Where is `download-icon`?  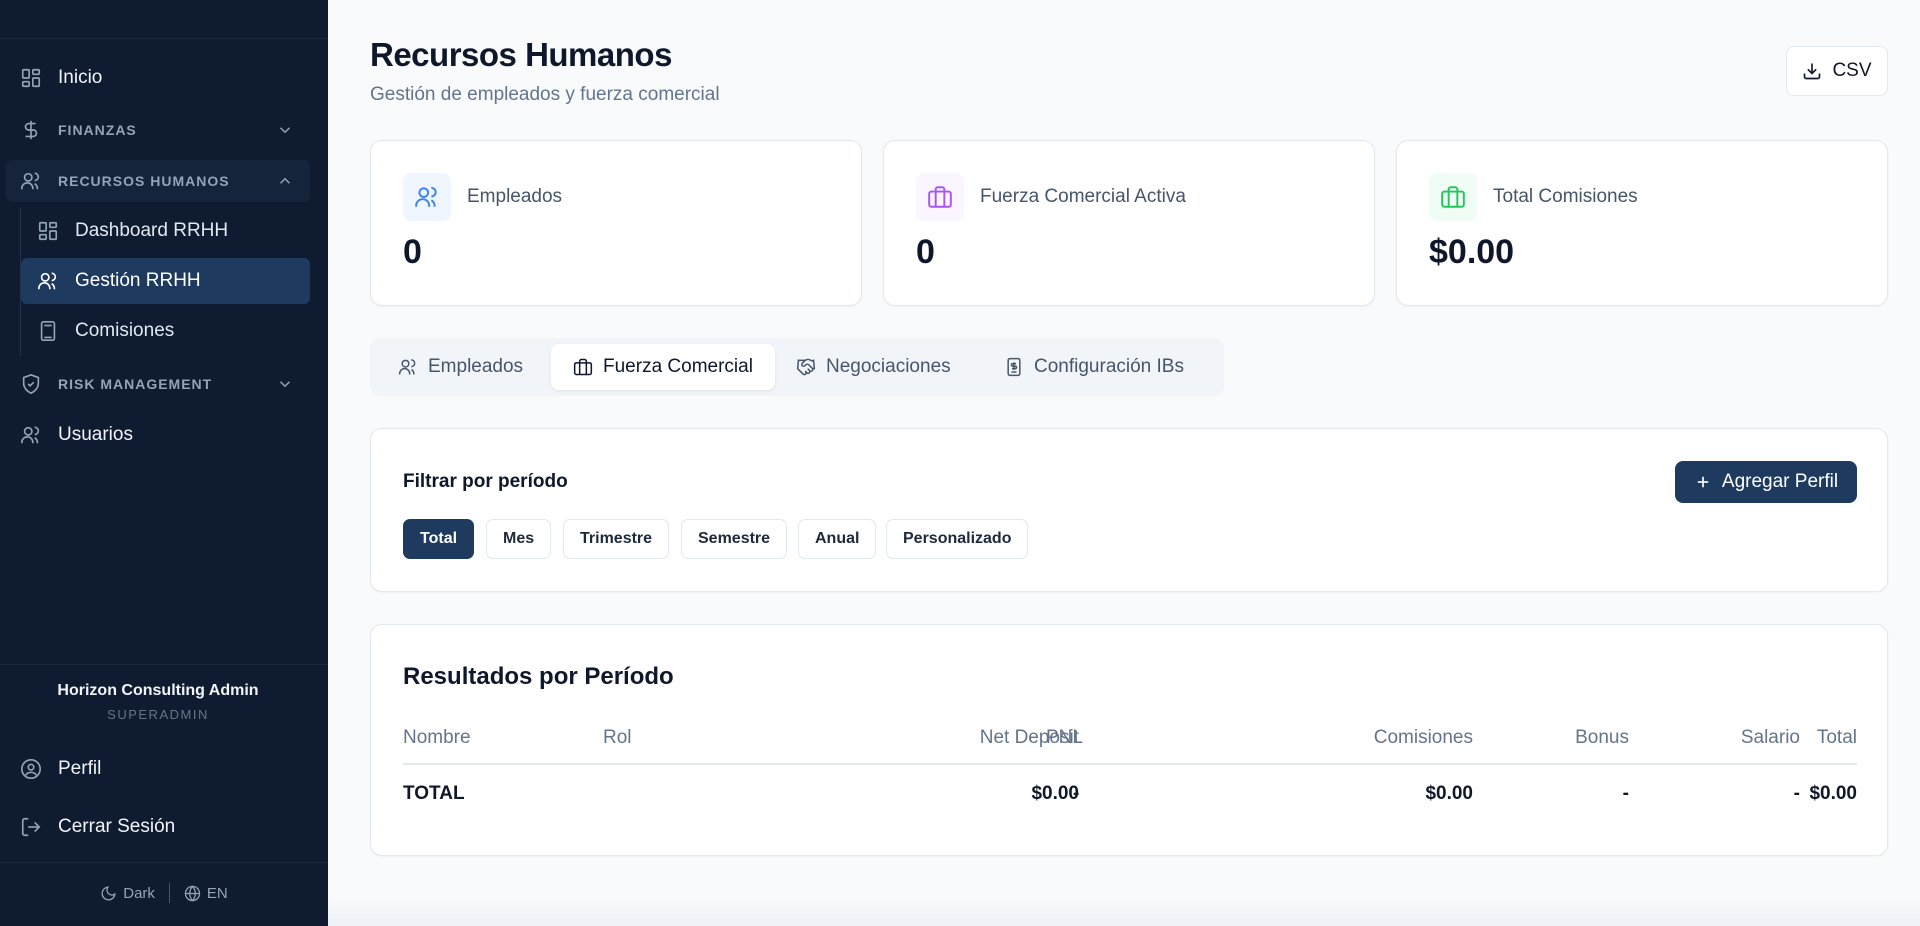
download-icon is located at coordinates (1812, 71).